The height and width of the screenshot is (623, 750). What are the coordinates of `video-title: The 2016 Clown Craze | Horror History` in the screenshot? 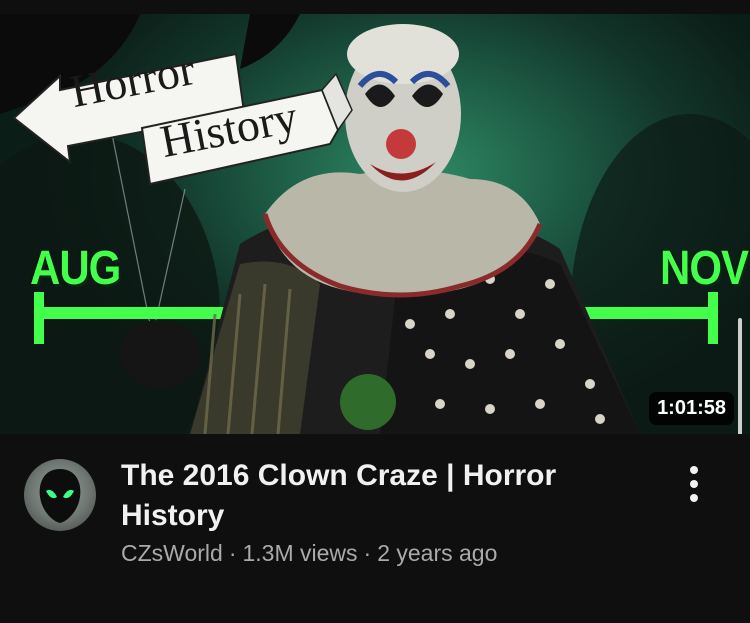 It's located at (381, 496).